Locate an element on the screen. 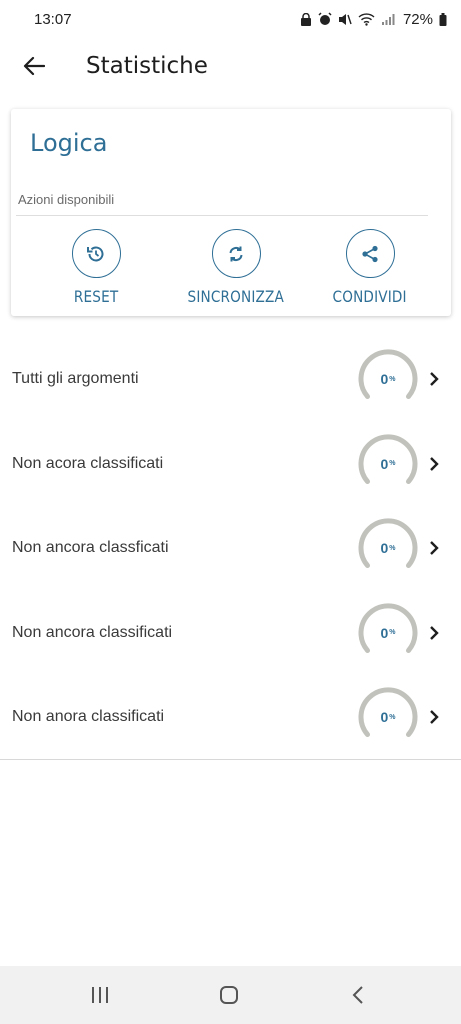 This screenshot has width=461, height=1024. battery-icon is located at coordinates (443, 19).